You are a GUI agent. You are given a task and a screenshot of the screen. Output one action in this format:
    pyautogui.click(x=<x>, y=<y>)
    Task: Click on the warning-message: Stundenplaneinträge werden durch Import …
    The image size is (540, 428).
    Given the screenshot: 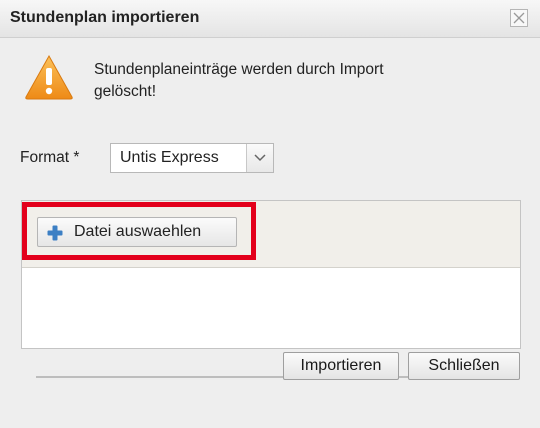 What is the action you would take?
    pyautogui.click(x=294, y=81)
    